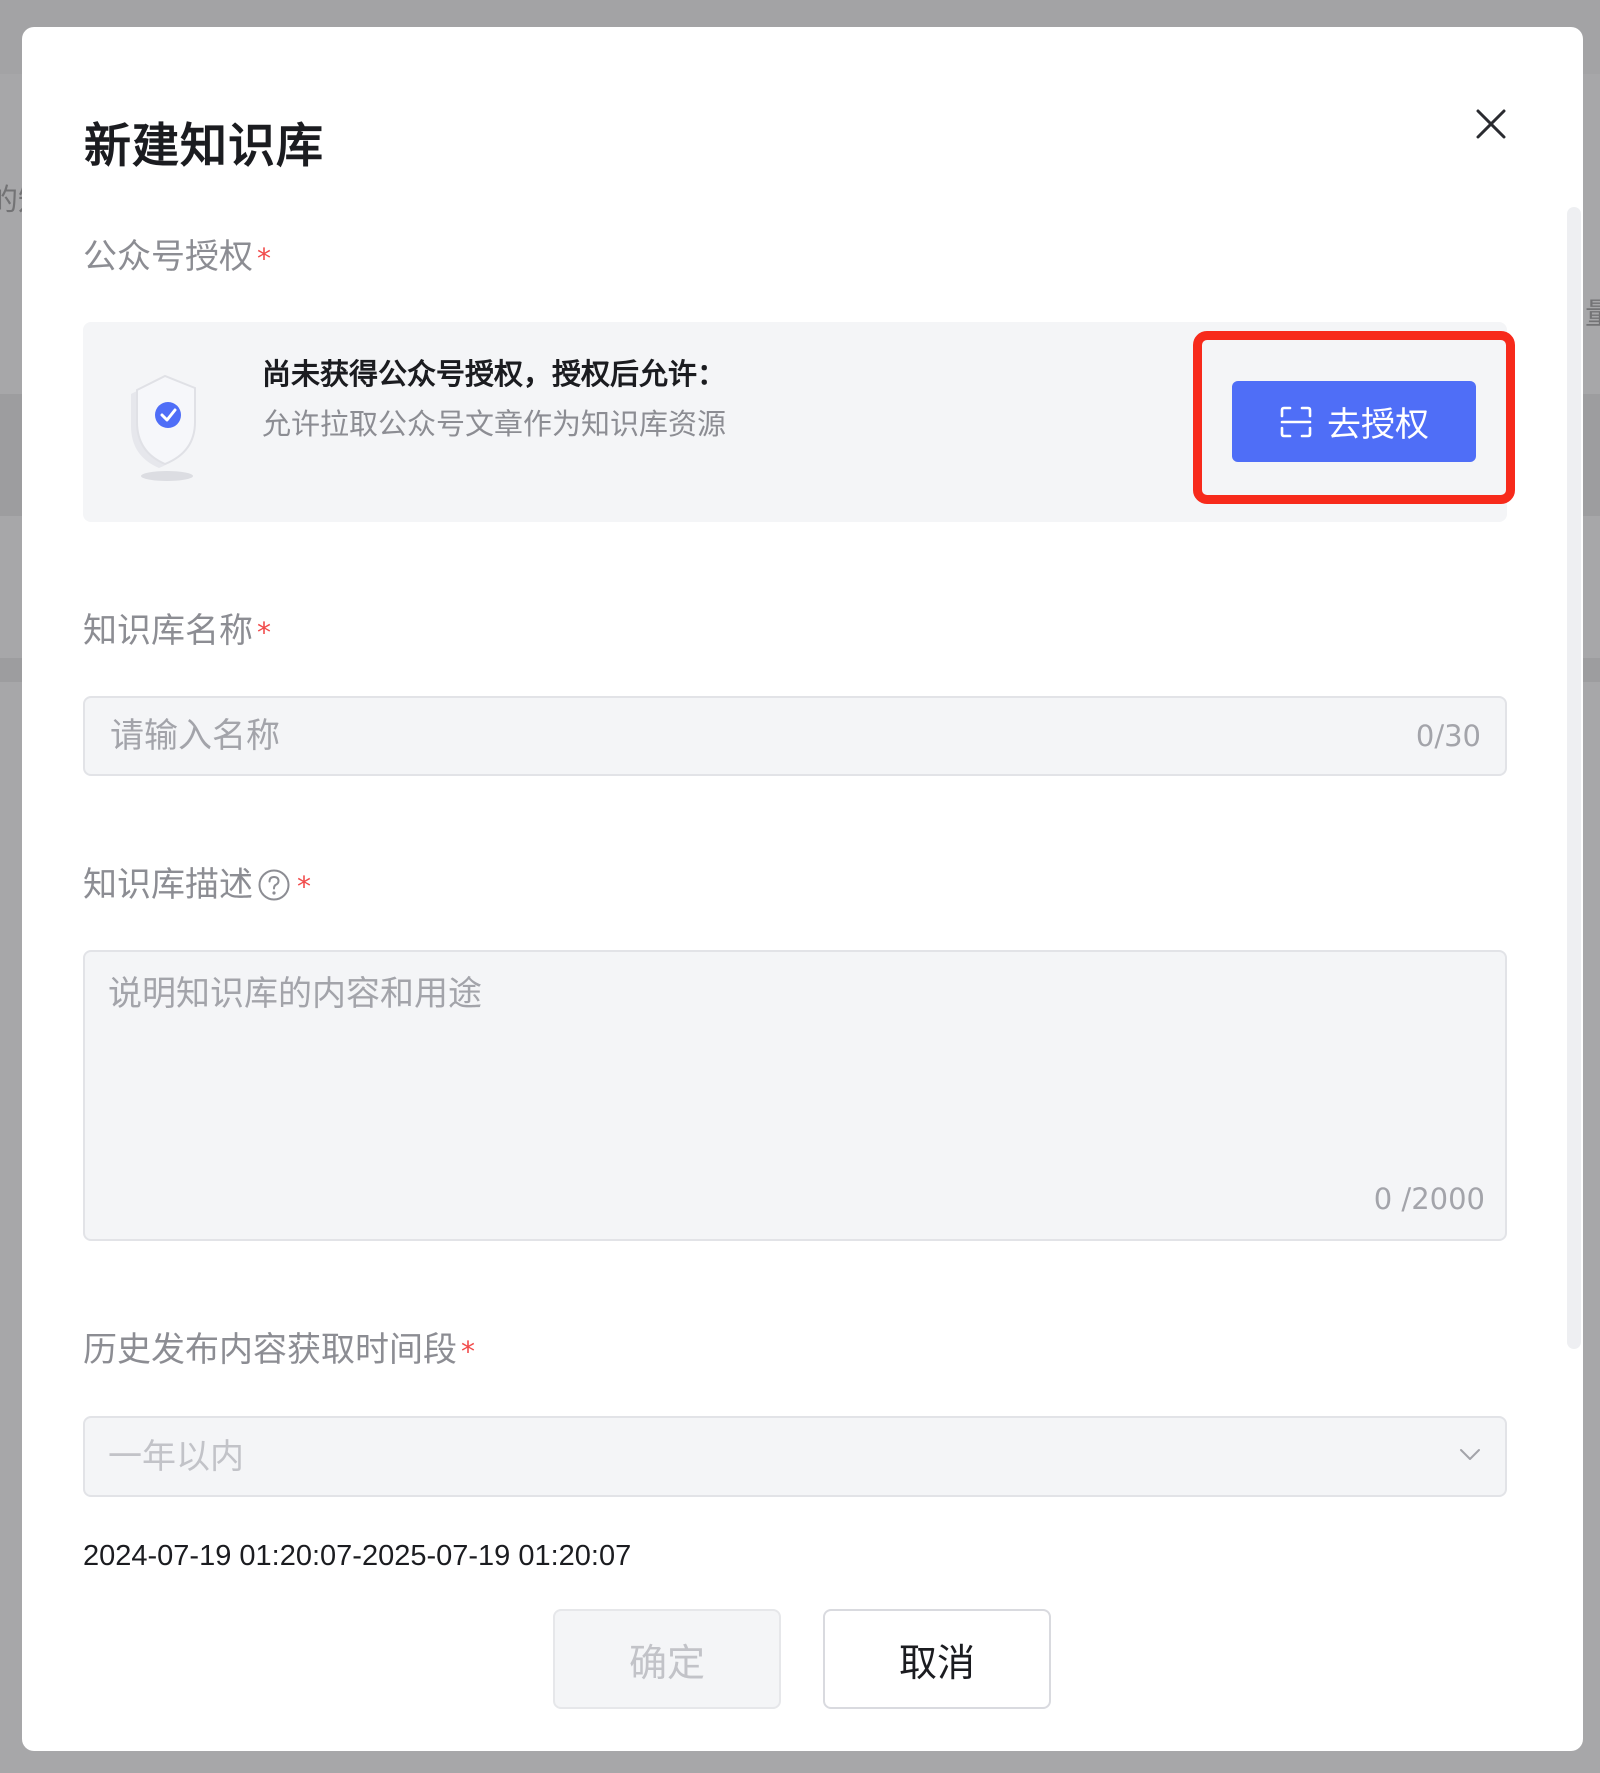 The width and height of the screenshot is (1600, 1773). Describe the element at coordinates (1470, 1454) in the screenshot. I see `chevron-down-icon` at that location.